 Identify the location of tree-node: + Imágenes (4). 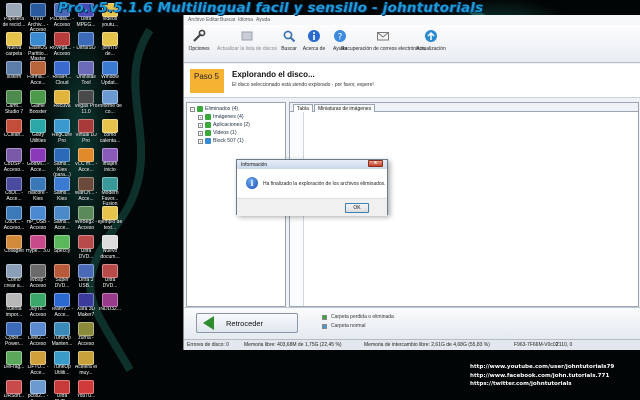
(221, 117).